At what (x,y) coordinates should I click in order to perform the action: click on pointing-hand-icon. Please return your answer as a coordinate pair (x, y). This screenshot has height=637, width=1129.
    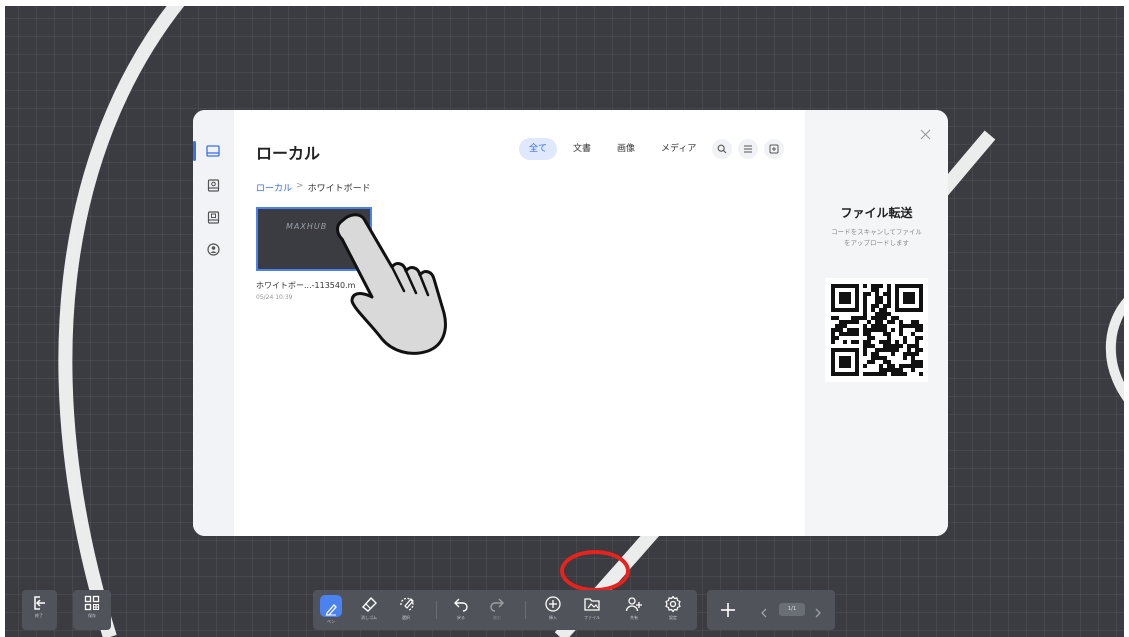
    Looking at the image, I should click on (391, 284).